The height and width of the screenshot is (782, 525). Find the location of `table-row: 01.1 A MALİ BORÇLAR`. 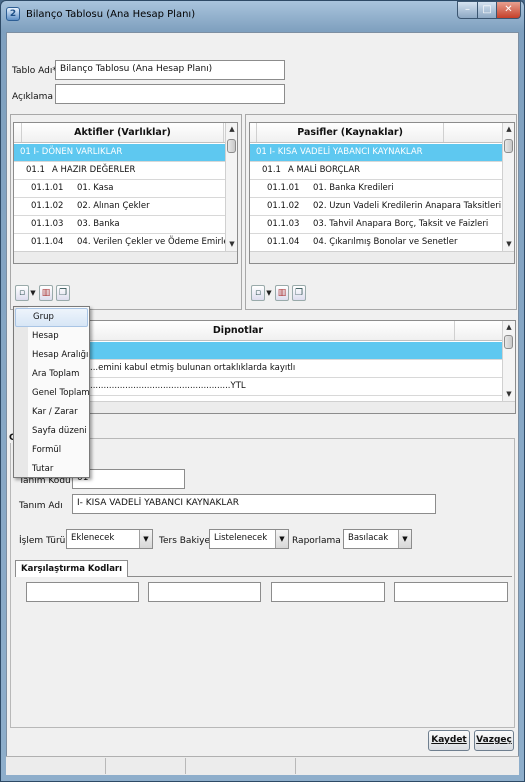

table-row: 01.1 A MALİ BORÇLAR is located at coordinates (376, 171).